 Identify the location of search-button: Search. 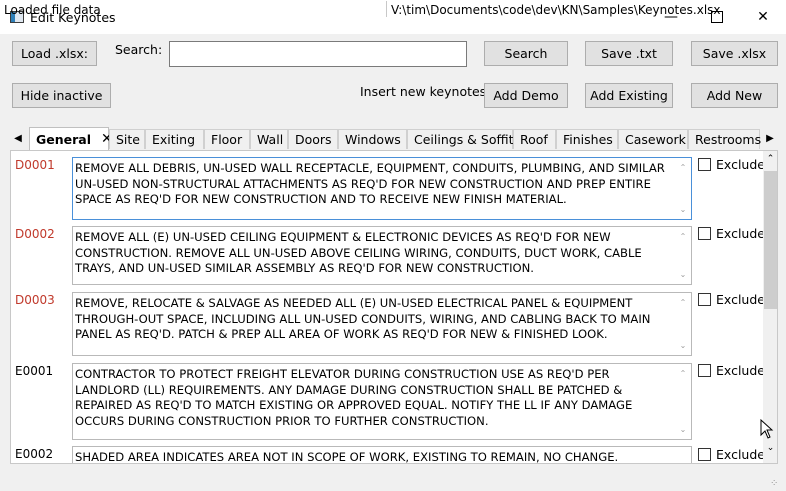
(526, 53).